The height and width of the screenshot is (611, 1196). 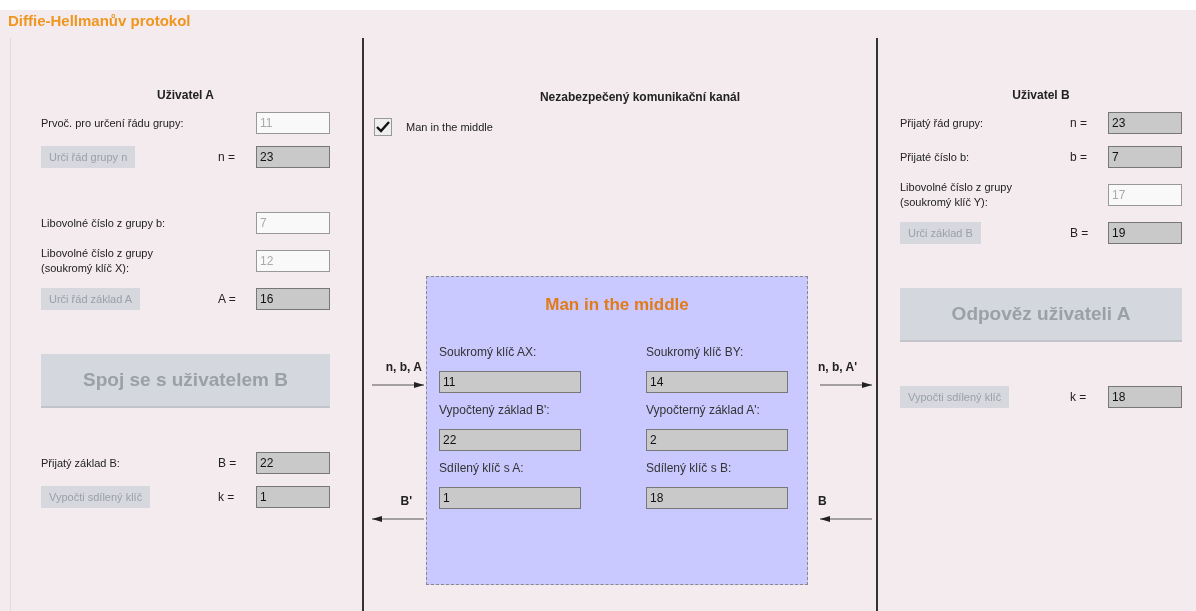 I want to click on field-label: Vypočtený základ B':, so click(x=495, y=410).